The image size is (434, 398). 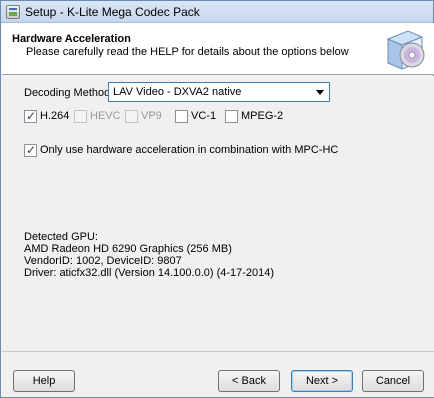 I want to click on chevron-down-icon, so click(x=320, y=92).